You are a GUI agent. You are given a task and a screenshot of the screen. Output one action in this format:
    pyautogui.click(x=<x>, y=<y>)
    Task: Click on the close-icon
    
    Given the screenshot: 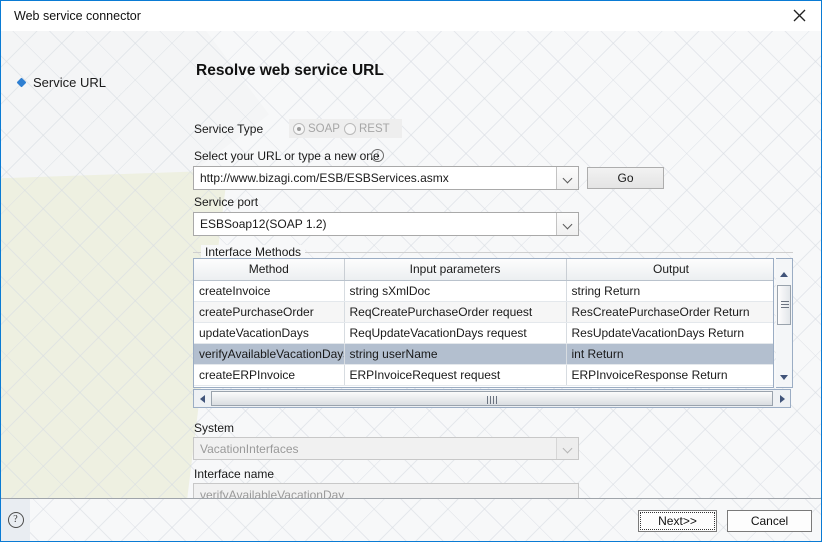 What is the action you would take?
    pyautogui.click(x=799, y=15)
    